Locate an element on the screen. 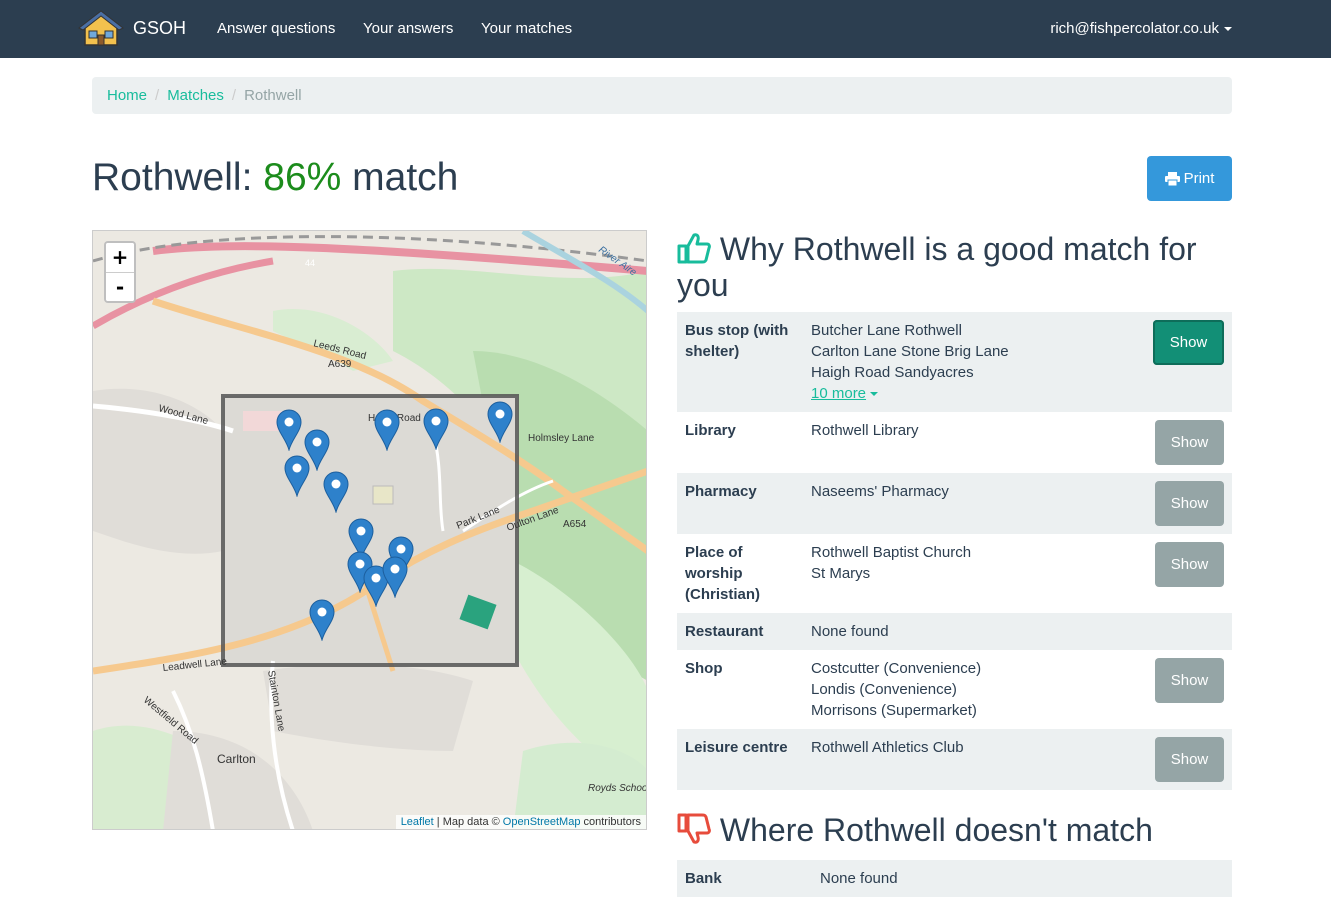 Image resolution: width=1331 pixels, height=897 pixels. list-item: St Marys is located at coordinates (841, 573).